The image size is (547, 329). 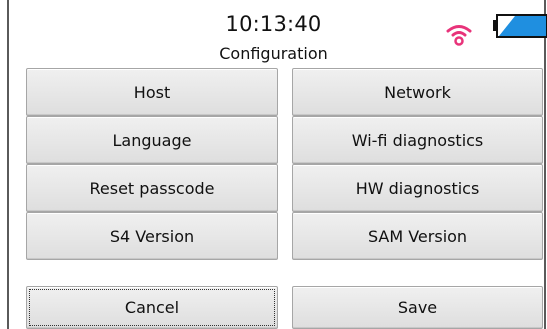 I want to click on language-button: Language, so click(x=152, y=140).